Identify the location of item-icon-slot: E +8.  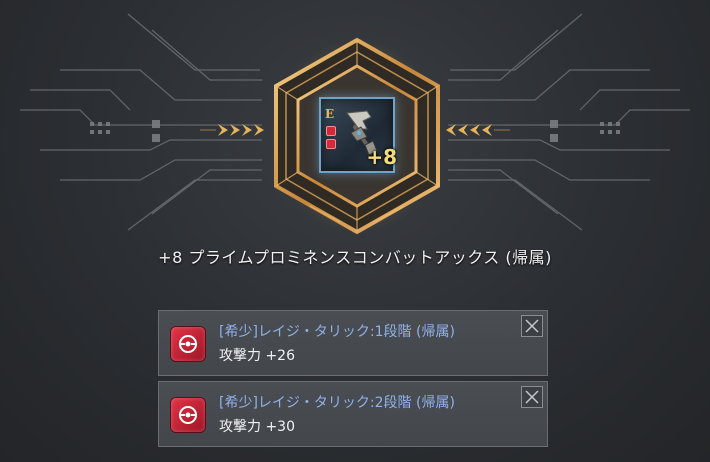
(358, 135).